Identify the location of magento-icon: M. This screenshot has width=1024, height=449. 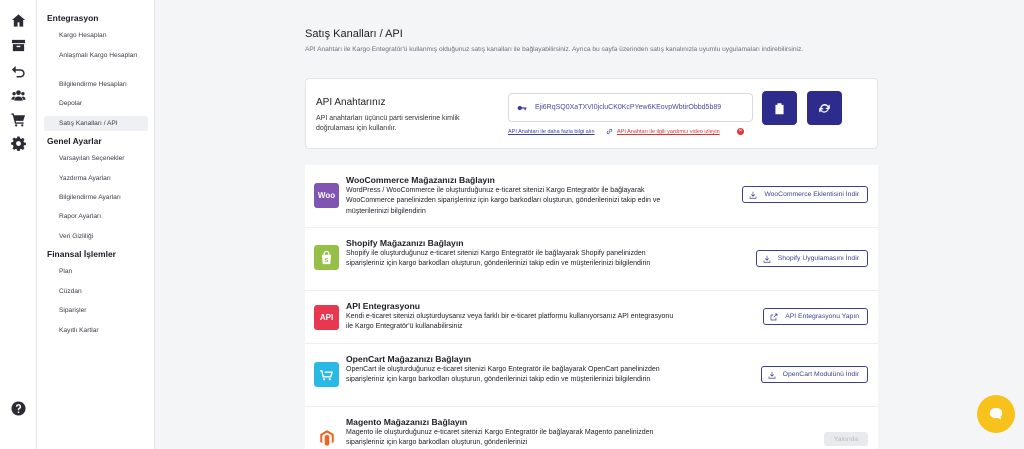
(326, 437).